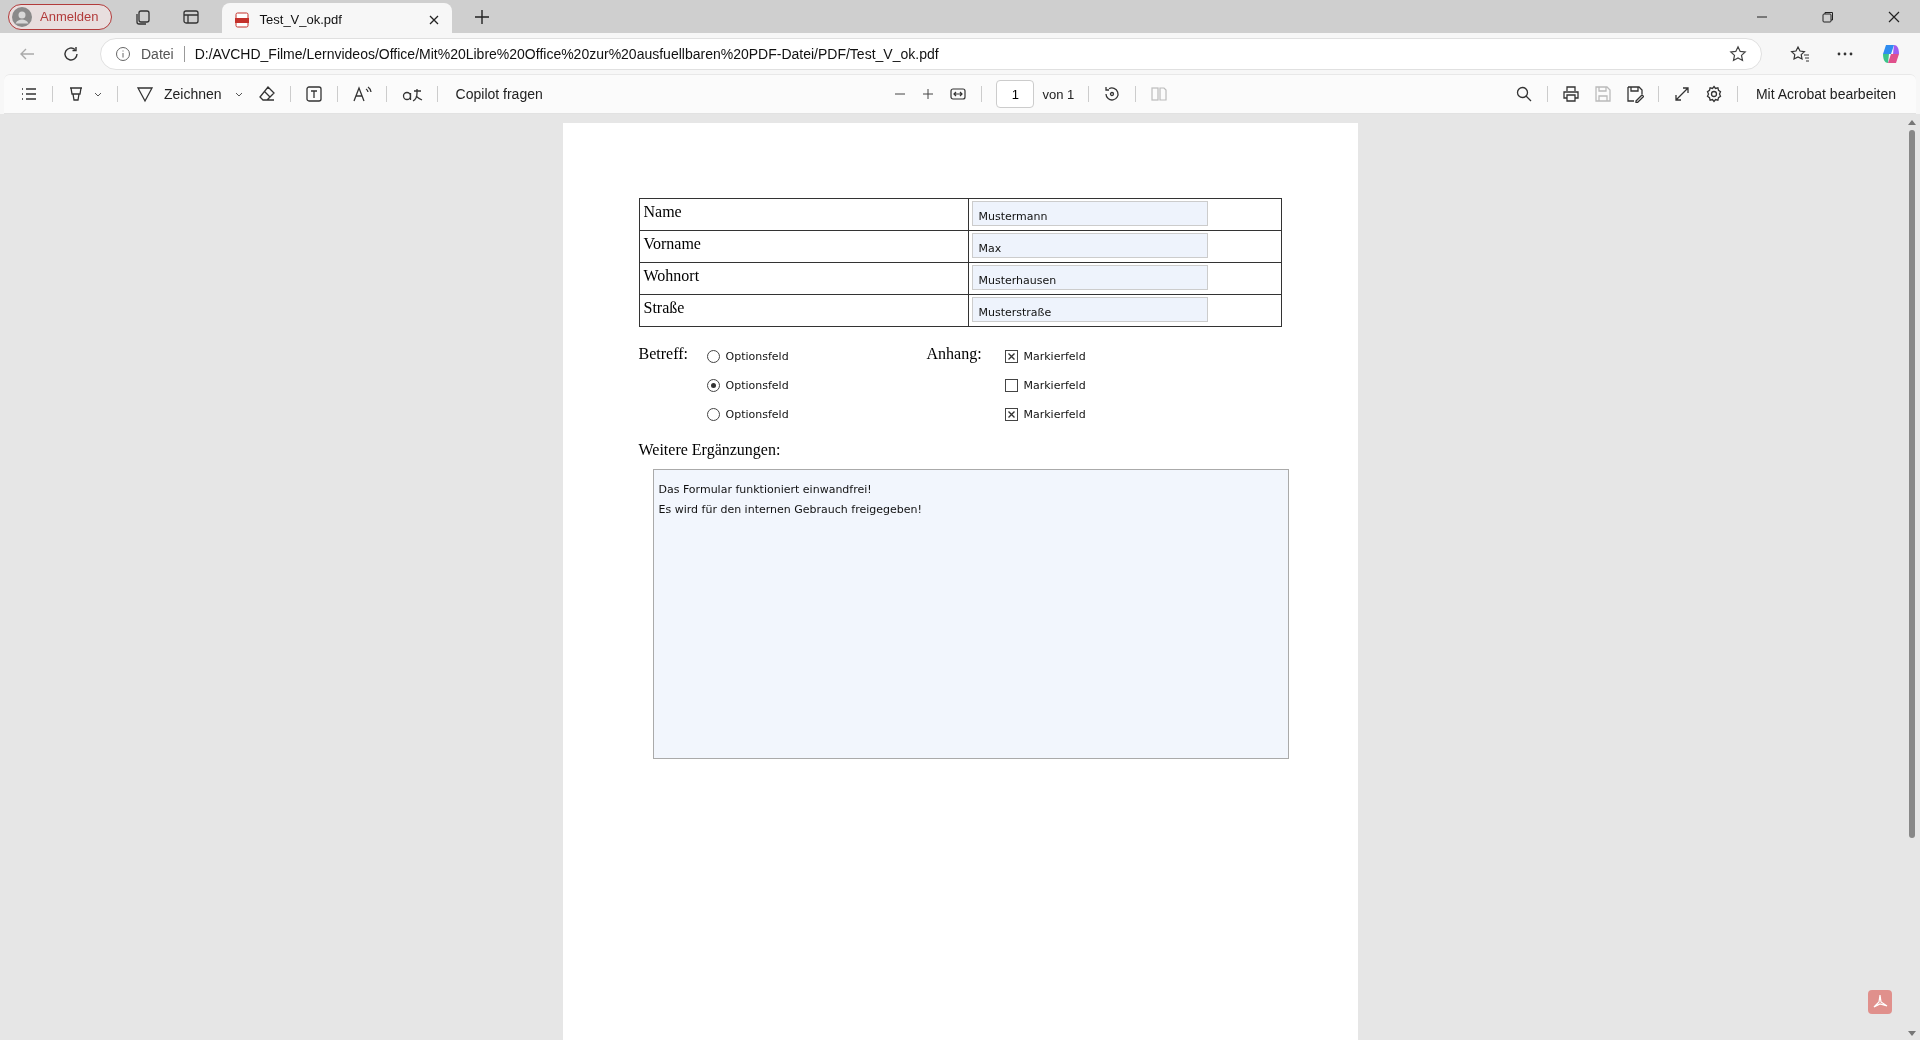  What do you see at coordinates (1828, 16) in the screenshot?
I see `restore-icon` at bounding box center [1828, 16].